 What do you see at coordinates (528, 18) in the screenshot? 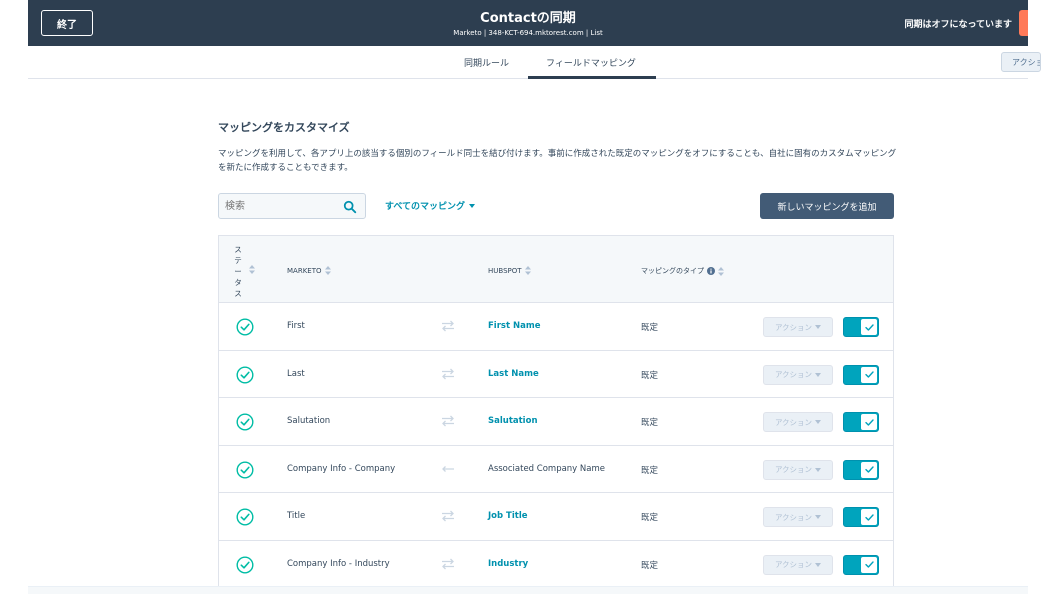
I see `page-title: Contactの同期` at bounding box center [528, 18].